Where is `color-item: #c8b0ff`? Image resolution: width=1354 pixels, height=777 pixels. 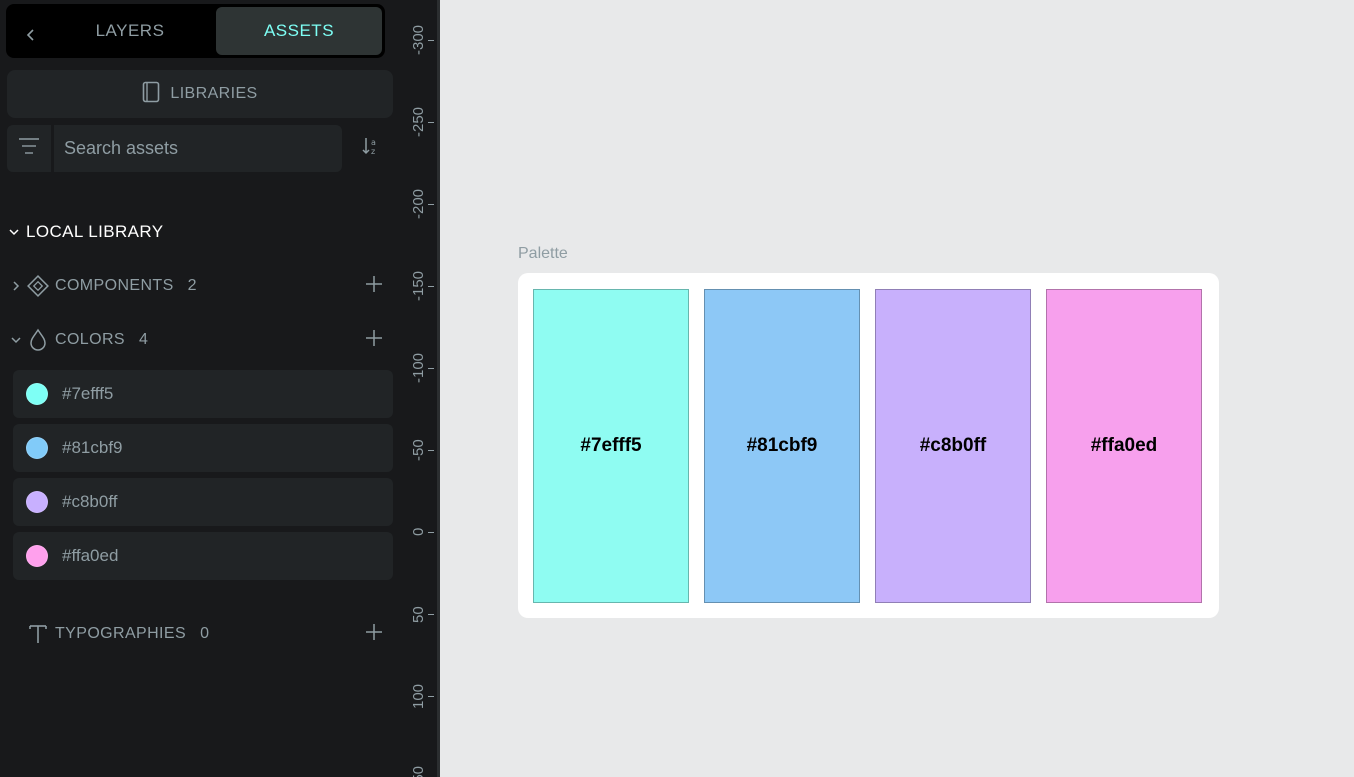
color-item: #c8b0ff is located at coordinates (203, 502).